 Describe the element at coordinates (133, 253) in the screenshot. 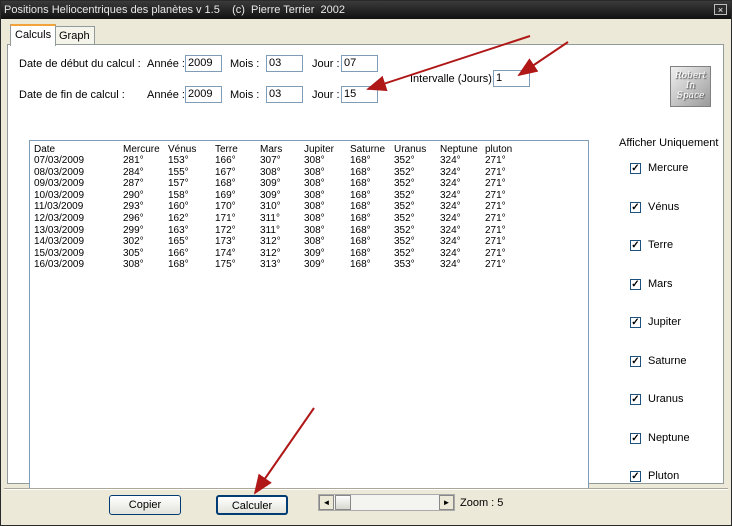

I see `row-value-cell: 305°` at that location.